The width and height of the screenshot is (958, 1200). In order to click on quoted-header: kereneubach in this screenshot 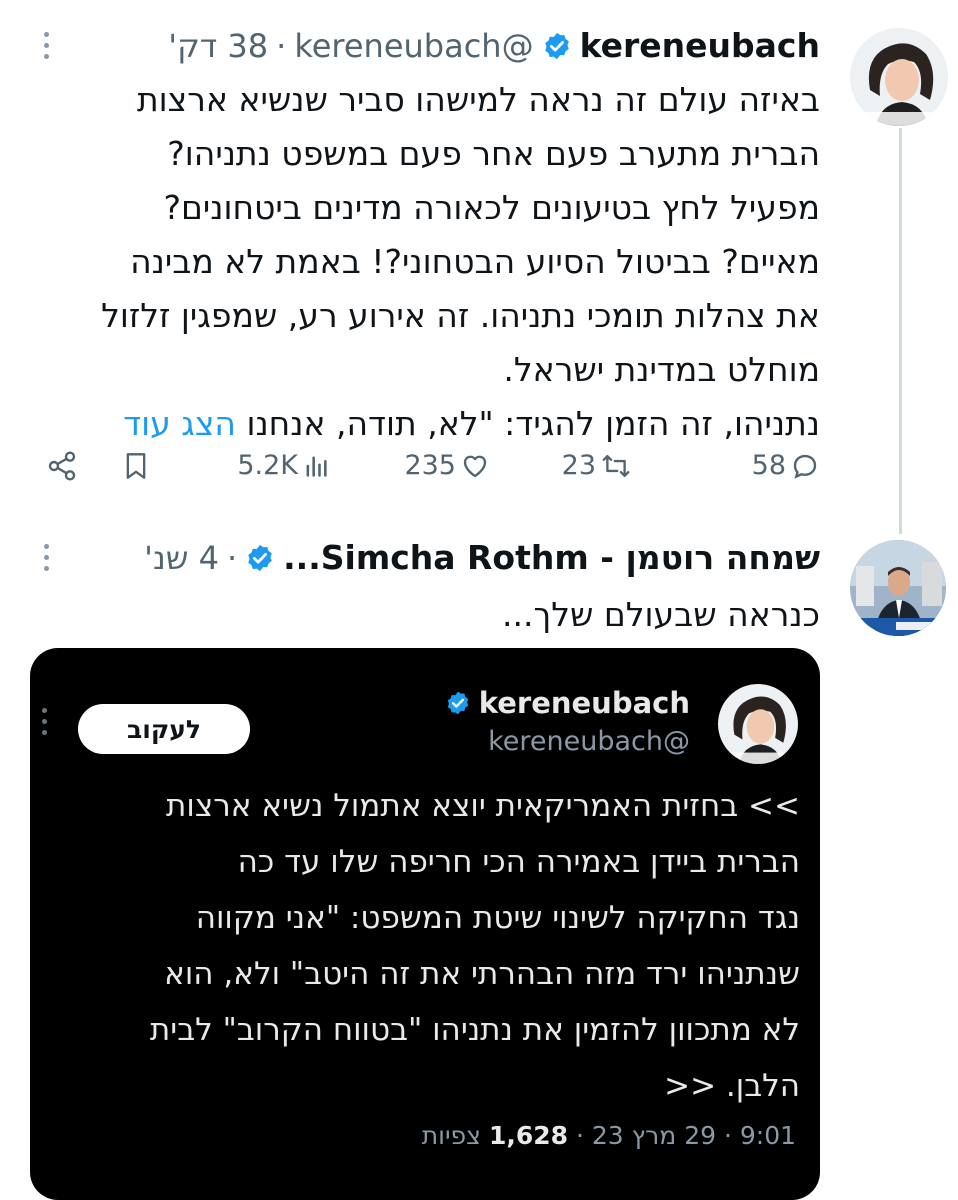, I will do `click(567, 703)`.